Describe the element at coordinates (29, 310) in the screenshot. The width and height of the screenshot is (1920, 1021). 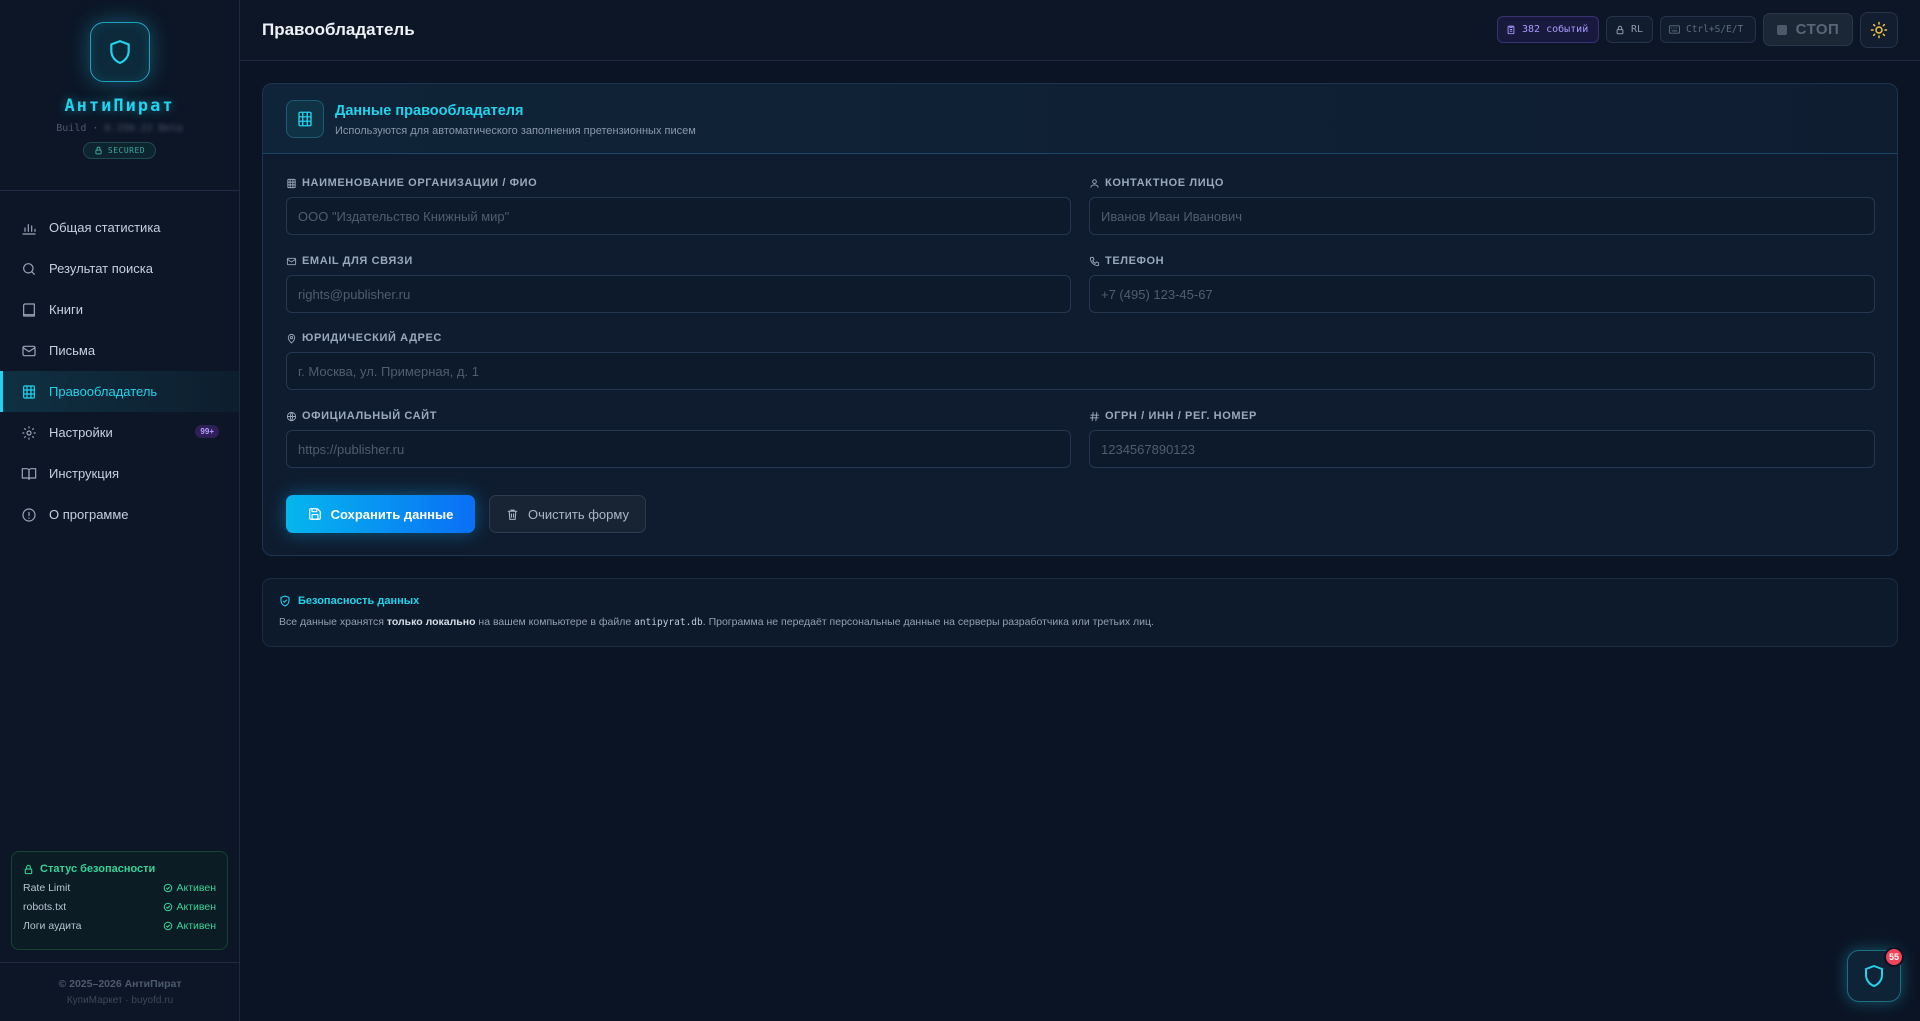
I see `book-icon` at that location.